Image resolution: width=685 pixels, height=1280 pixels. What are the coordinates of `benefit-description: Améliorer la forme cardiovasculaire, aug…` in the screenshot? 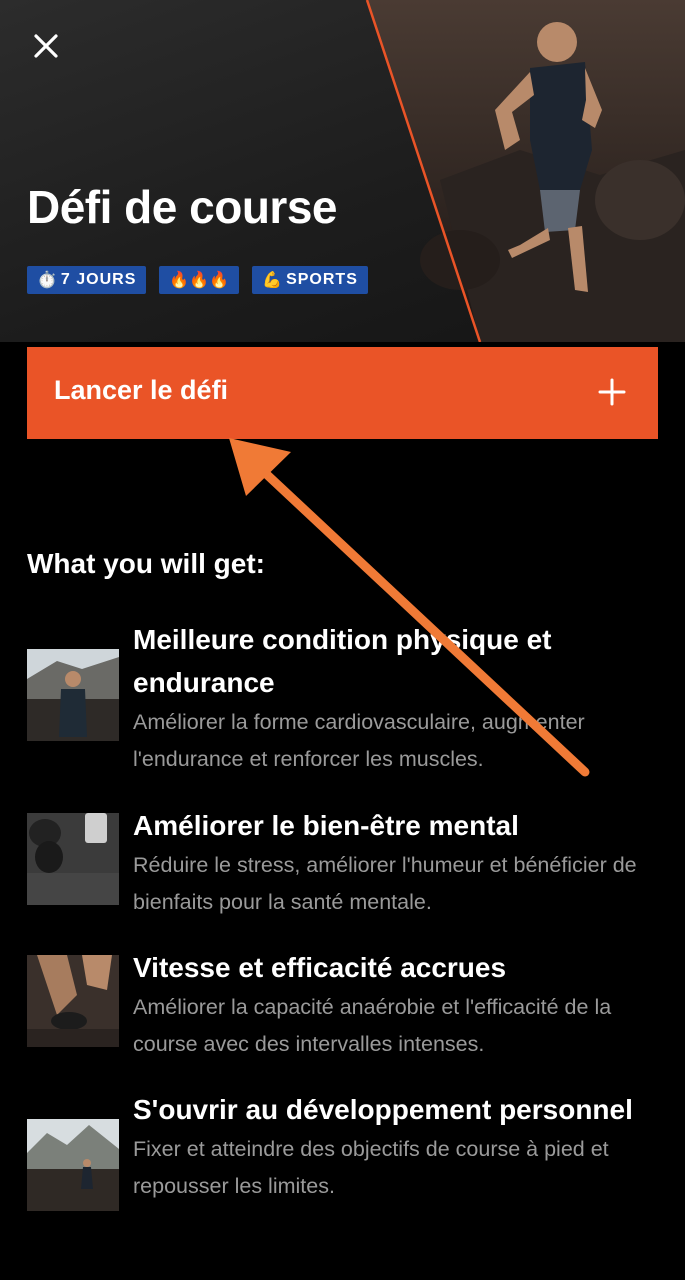 It's located at (359, 740).